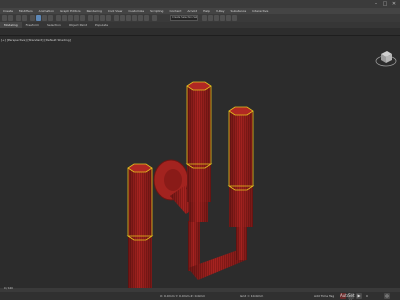 The image size is (400, 300). What do you see at coordinates (252, 296) in the screenshot?
I see `grid-size: Grid = 10.0mm` at bounding box center [252, 296].